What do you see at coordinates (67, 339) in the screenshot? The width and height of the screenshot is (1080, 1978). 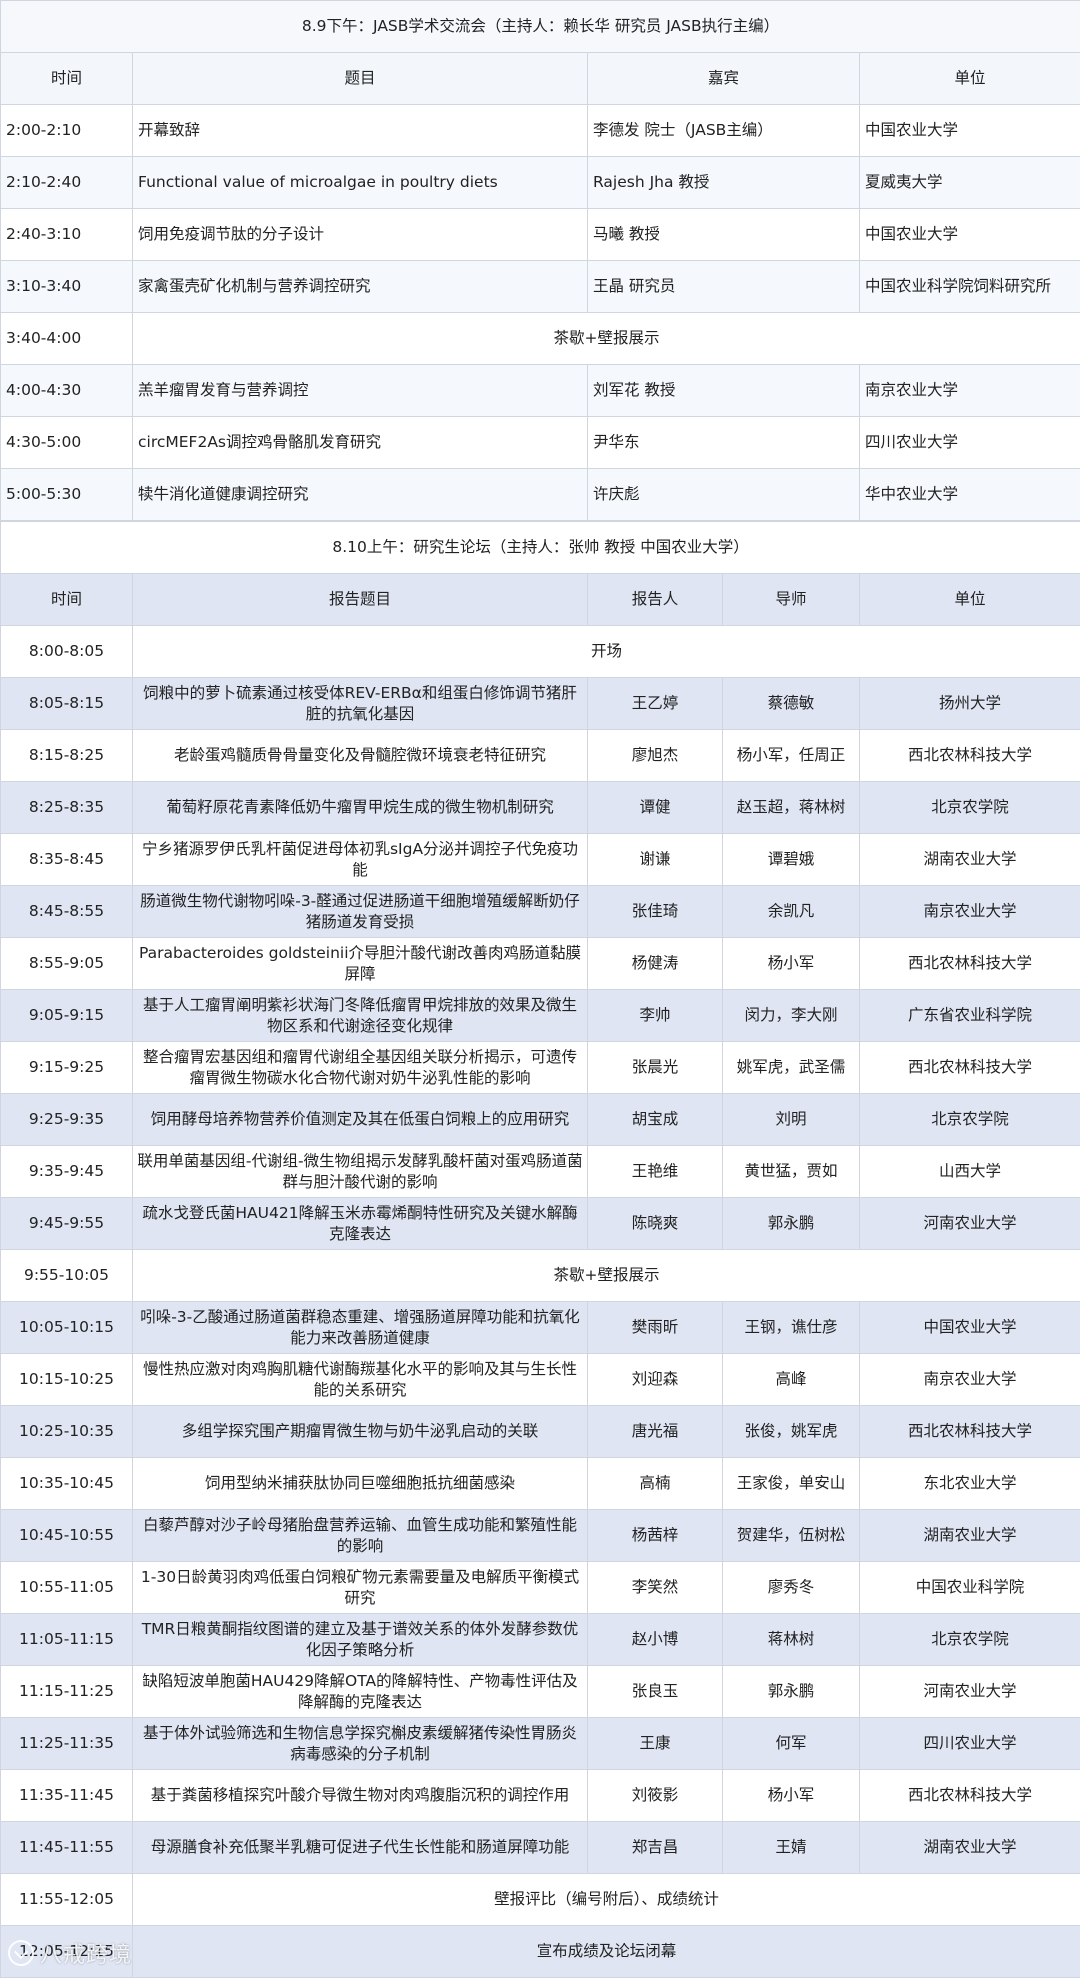 I see `cell-time: 3:40-4:00` at bounding box center [67, 339].